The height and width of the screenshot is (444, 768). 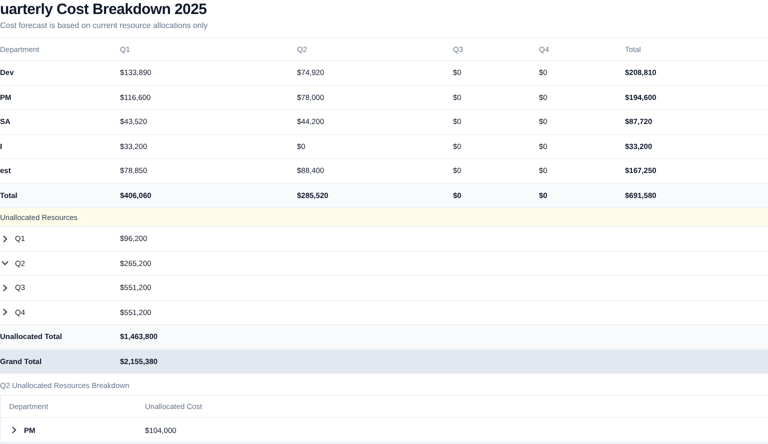 What do you see at coordinates (5, 263) in the screenshot?
I see `chevron-down-icon` at bounding box center [5, 263].